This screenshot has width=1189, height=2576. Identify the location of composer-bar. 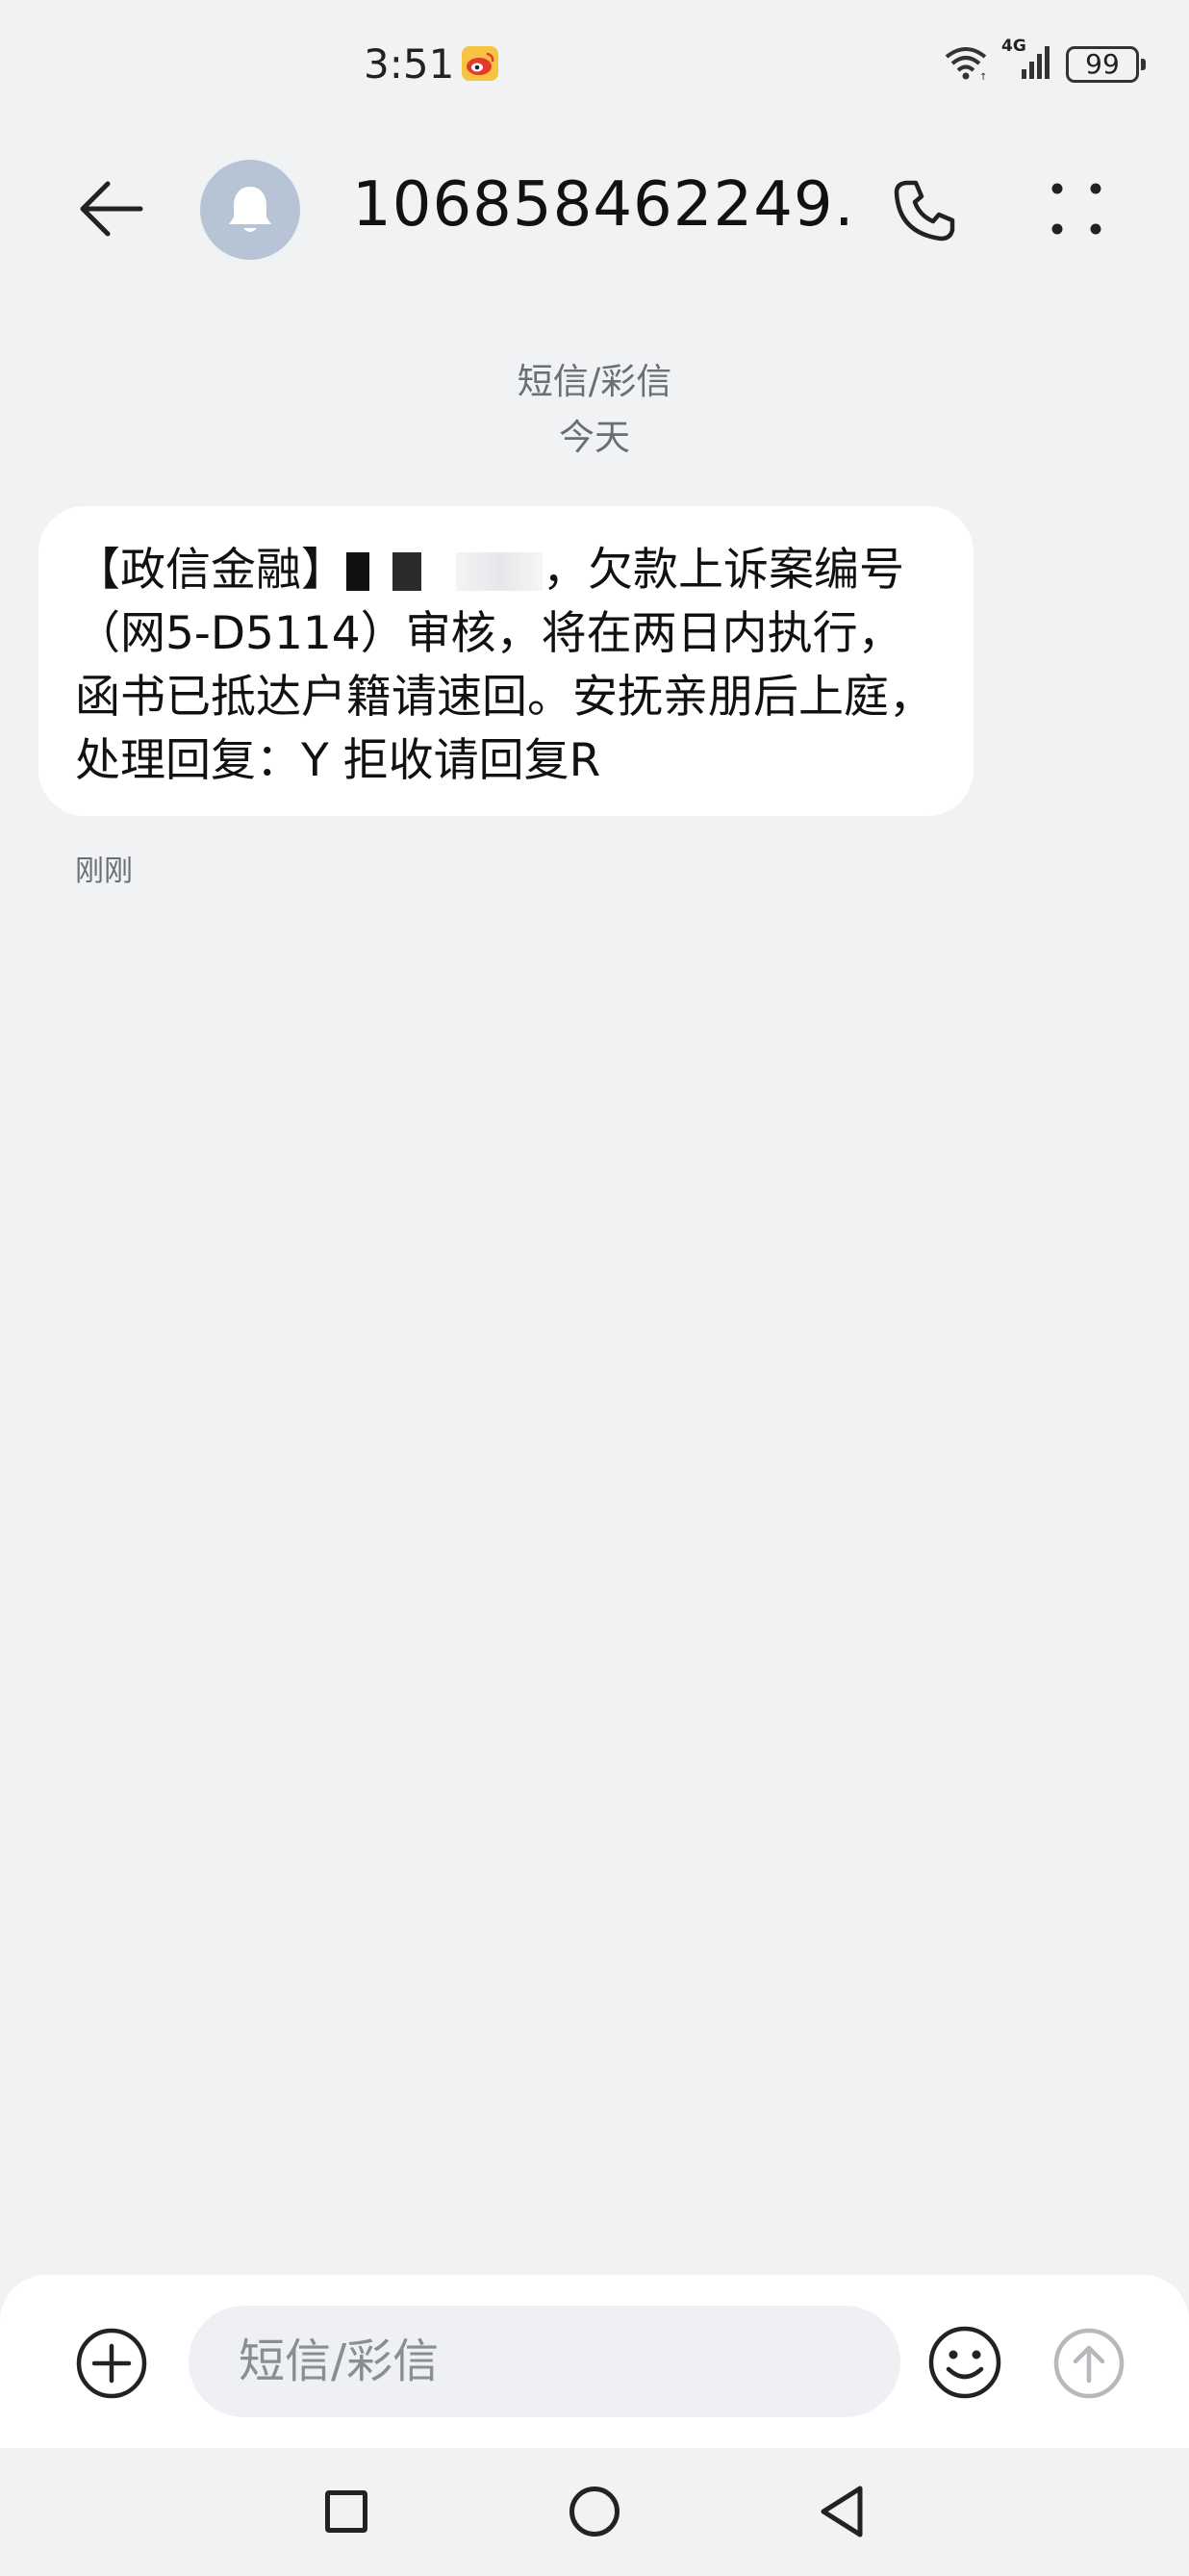
(594, 2361).